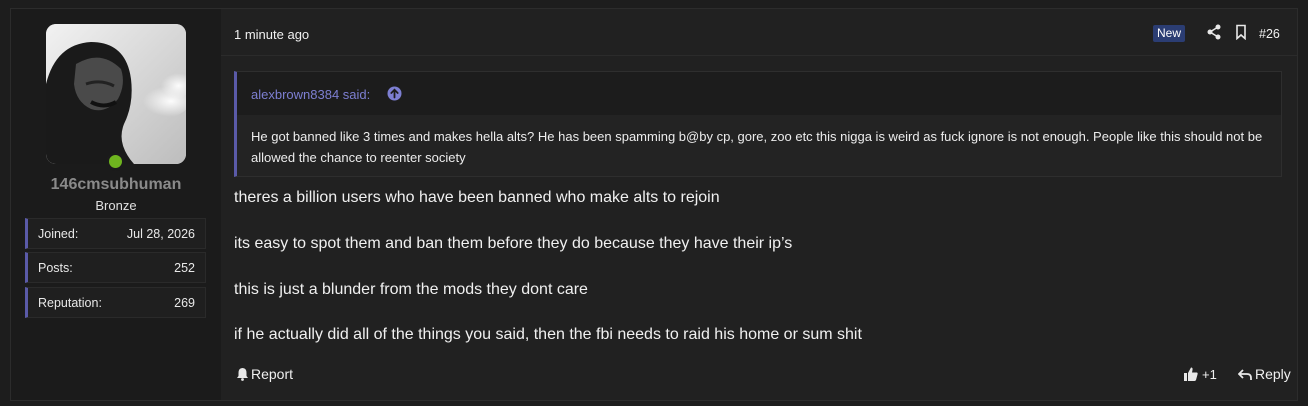 The height and width of the screenshot is (406, 1308). I want to click on header-divider, so click(759, 55).